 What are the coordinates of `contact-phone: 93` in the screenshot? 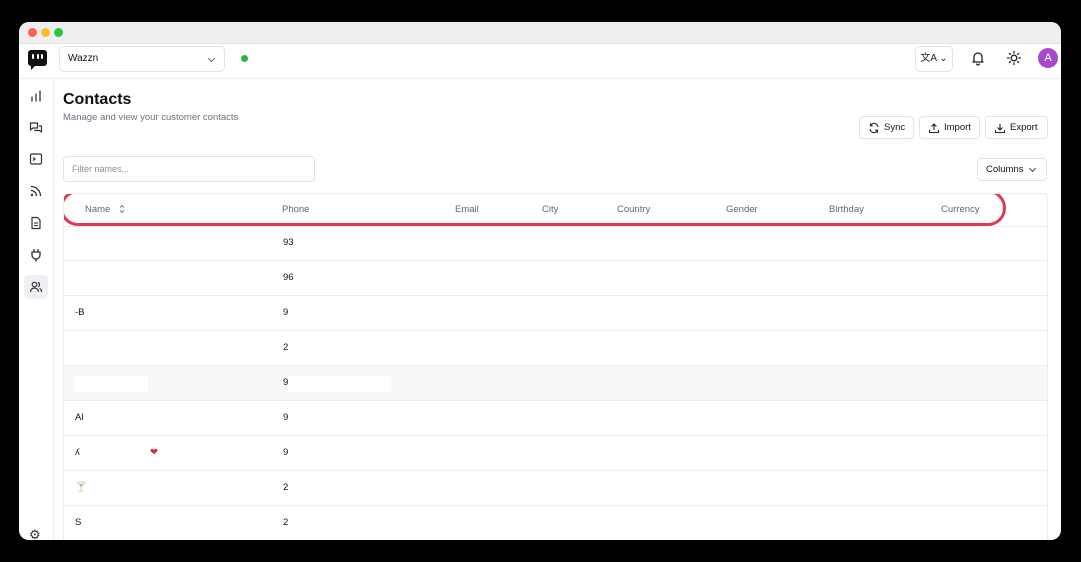 It's located at (288, 242).